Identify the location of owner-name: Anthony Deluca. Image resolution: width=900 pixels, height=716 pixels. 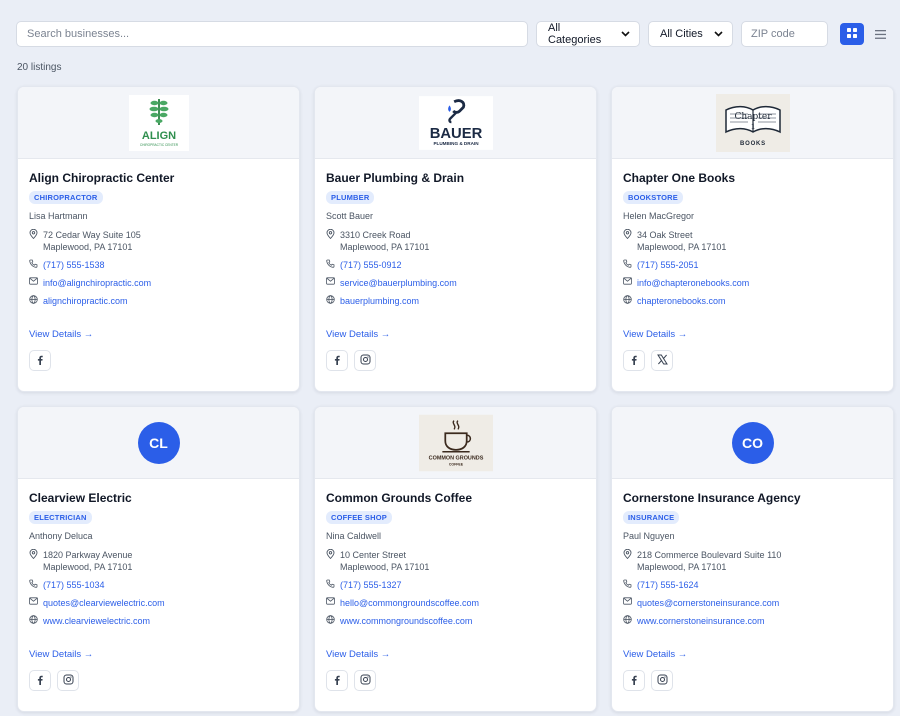
(61, 536).